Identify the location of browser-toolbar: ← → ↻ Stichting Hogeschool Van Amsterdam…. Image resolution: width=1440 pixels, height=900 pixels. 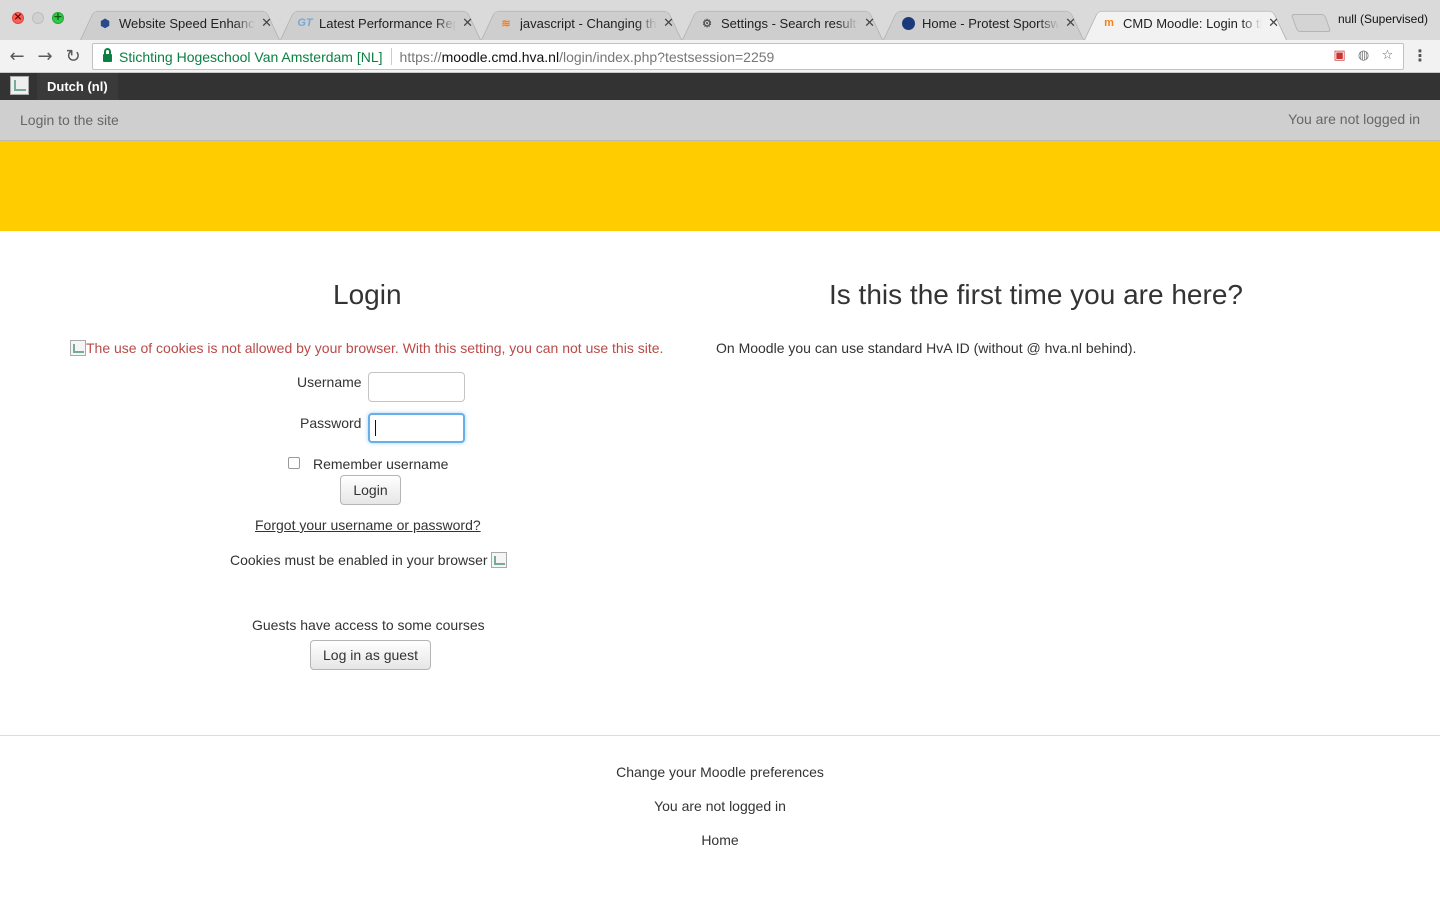
(720, 56).